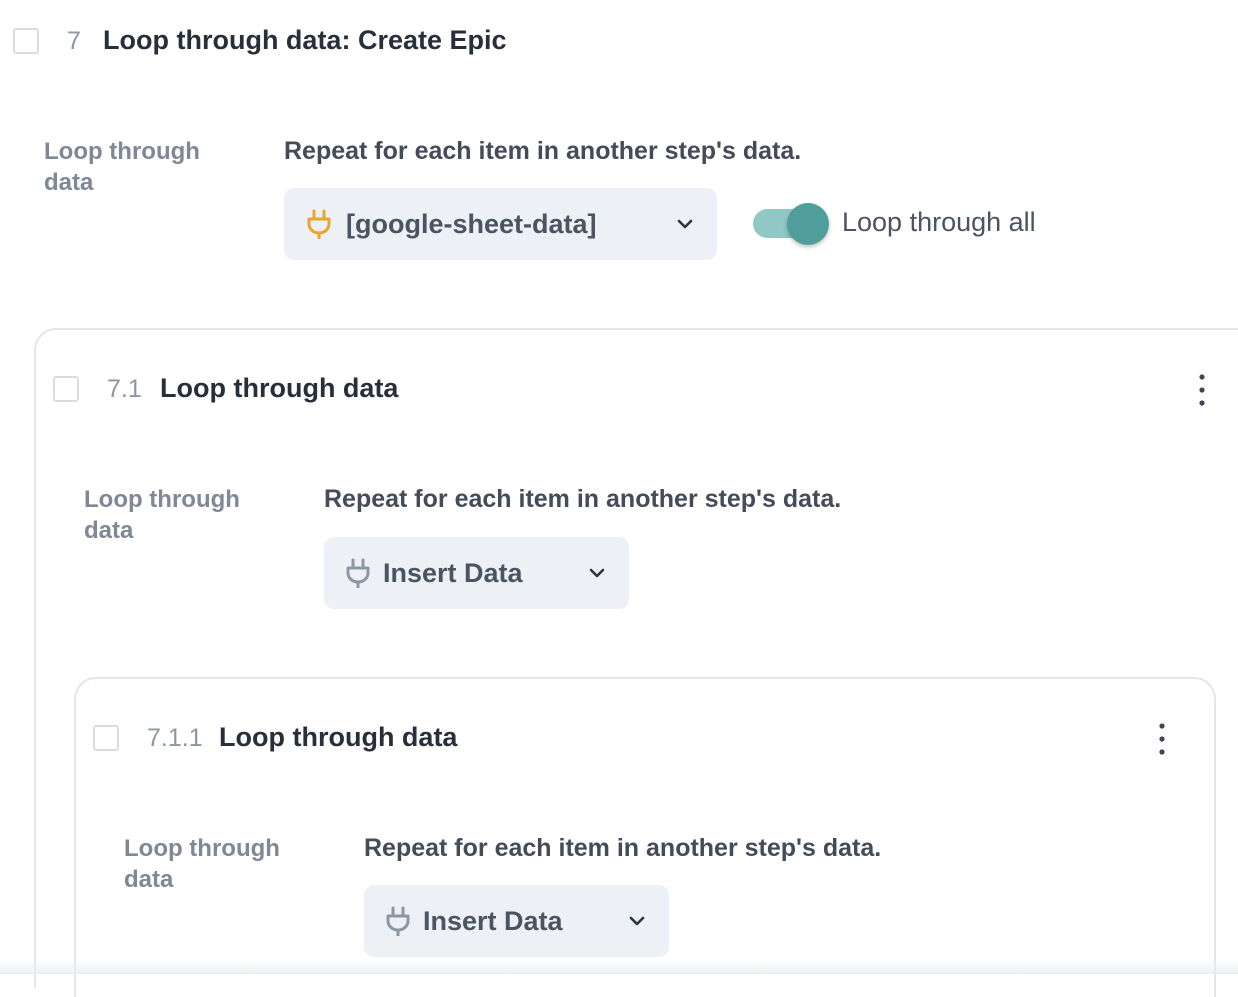  I want to click on step-7-1-1-number: 7.1.1, so click(175, 738).